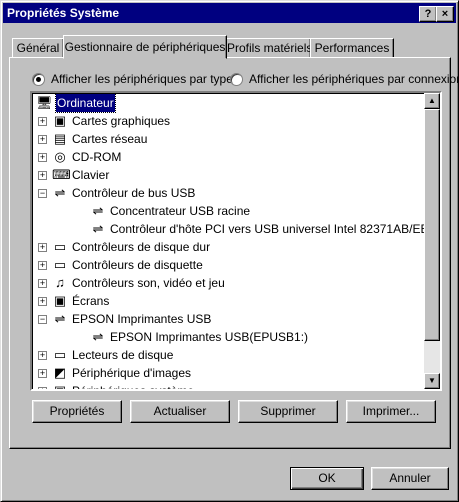 This screenshot has width=459, height=502. I want to click on tree-row: ⇌ Concentrateur USB racine, so click(227, 211).